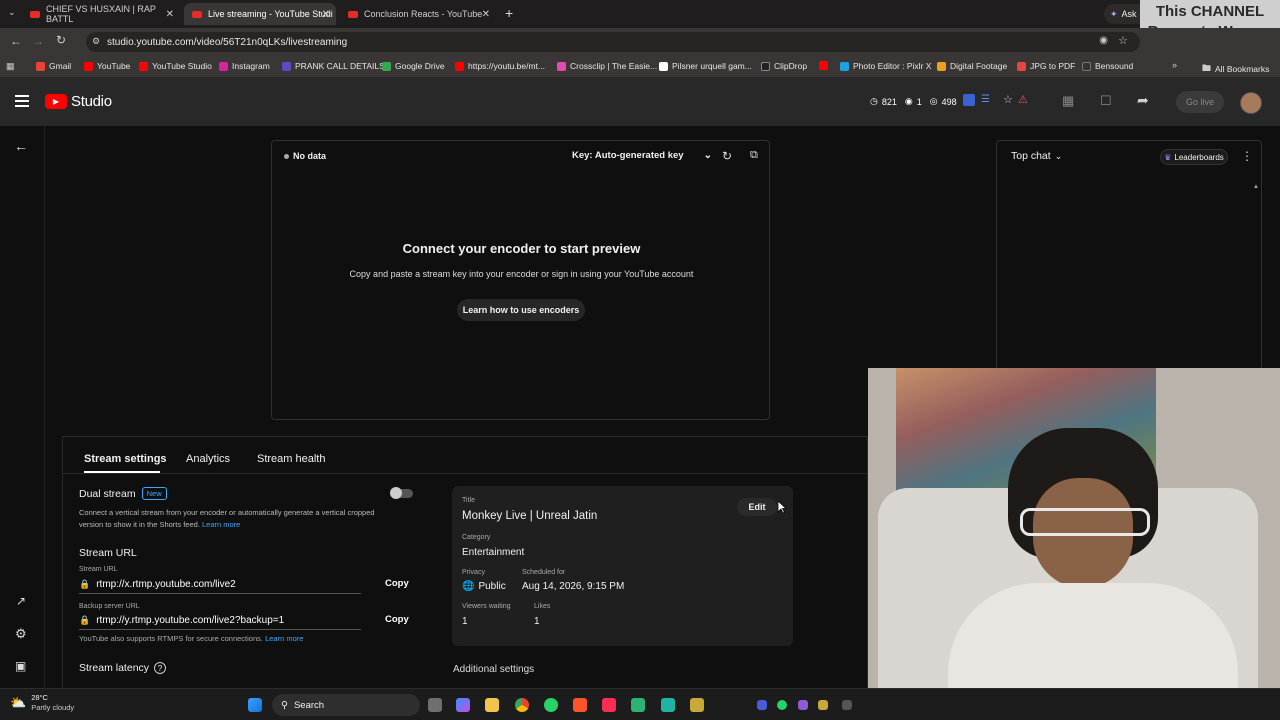 The width and height of the screenshot is (1280, 720). What do you see at coordinates (551, 705) in the screenshot?
I see `whatsapp-icon` at bounding box center [551, 705].